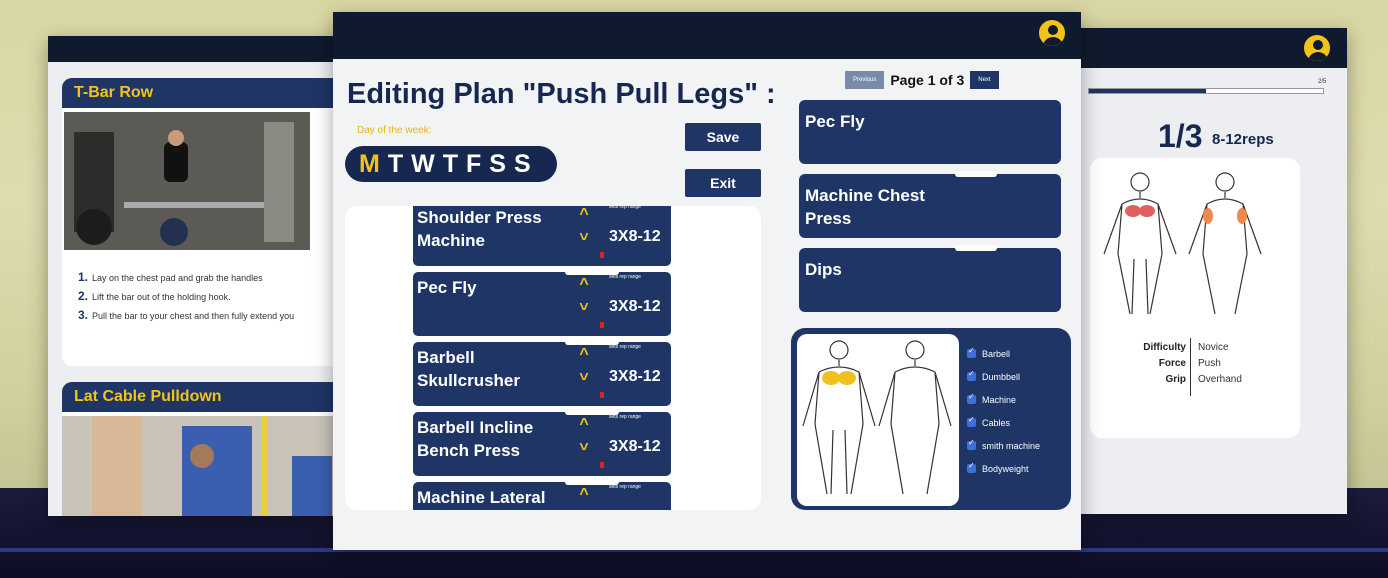 The height and width of the screenshot is (578, 1388). I want to click on step-item: 2. Lift the bar out of the holding hook., so click(154, 296).